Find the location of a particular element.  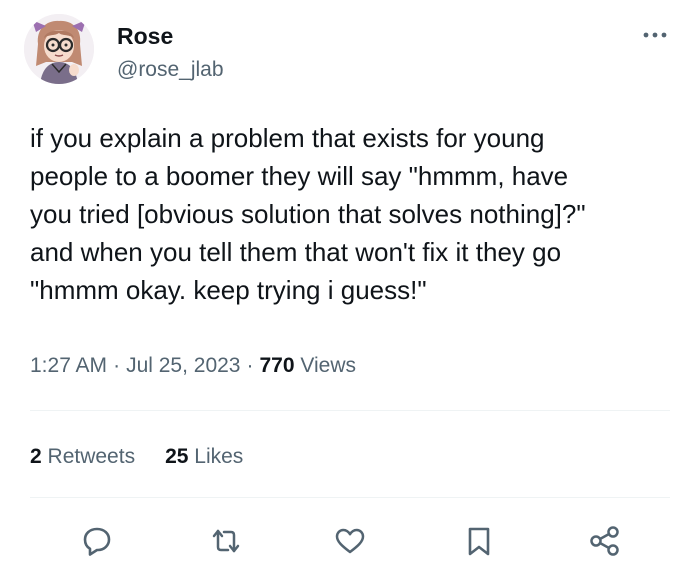

likes-count: 25 is located at coordinates (177, 456).